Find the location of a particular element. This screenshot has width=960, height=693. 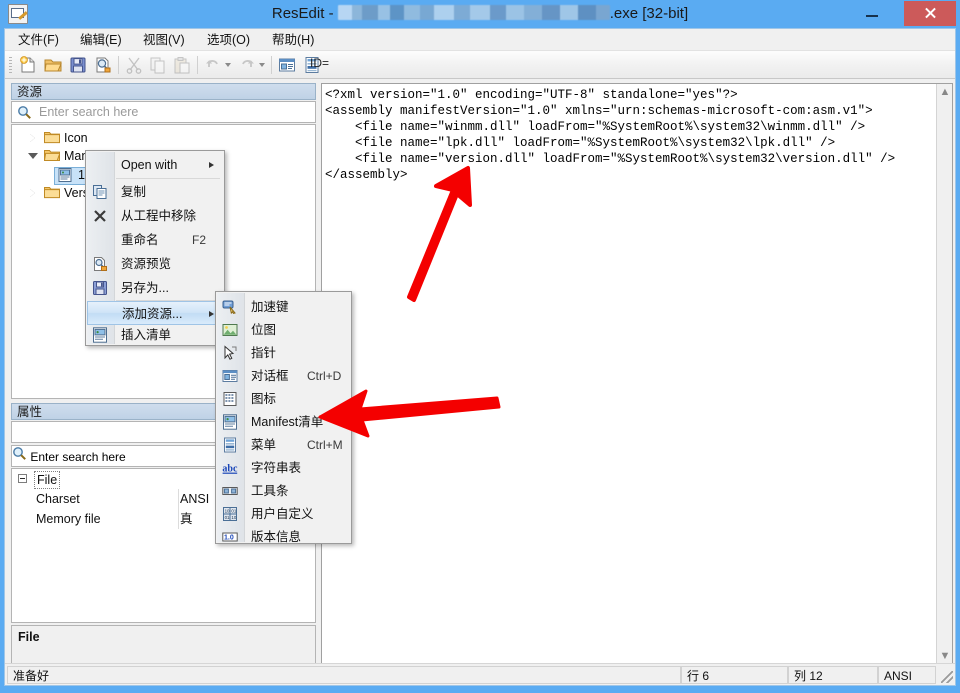

manifest-icon is located at coordinates (65, 175).